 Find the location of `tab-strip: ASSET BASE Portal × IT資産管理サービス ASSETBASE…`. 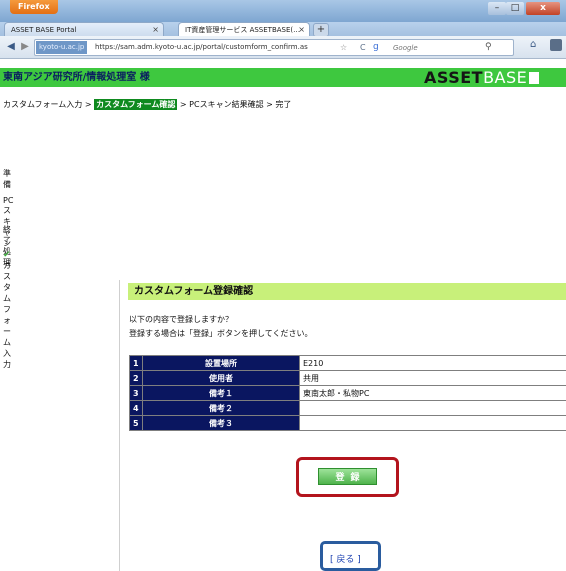

tab-strip: ASSET BASE Portal × IT資産管理サービス ASSETBASE… is located at coordinates (283, 29).